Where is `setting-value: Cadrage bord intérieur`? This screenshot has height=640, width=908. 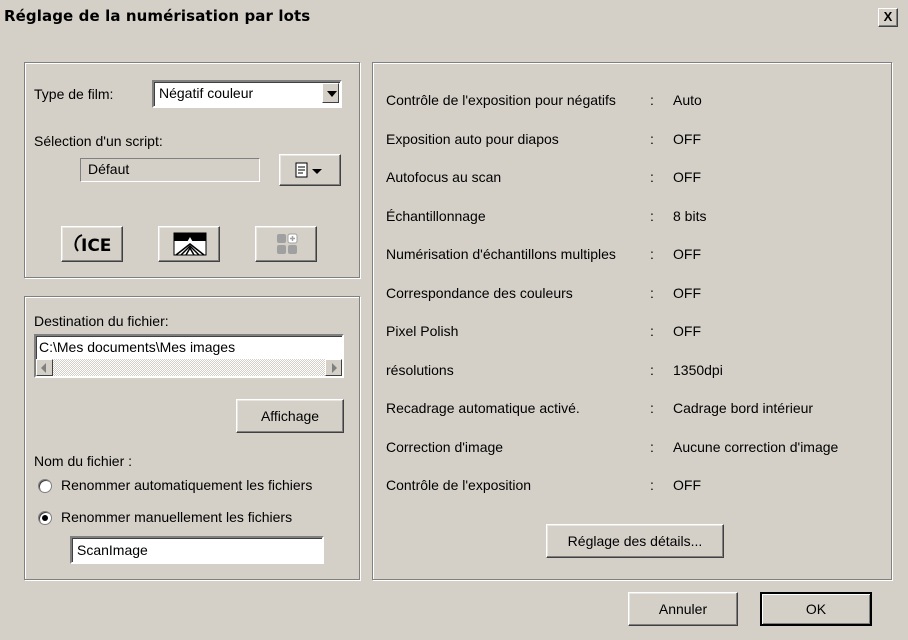 setting-value: Cadrage bord intérieur is located at coordinates (743, 408).